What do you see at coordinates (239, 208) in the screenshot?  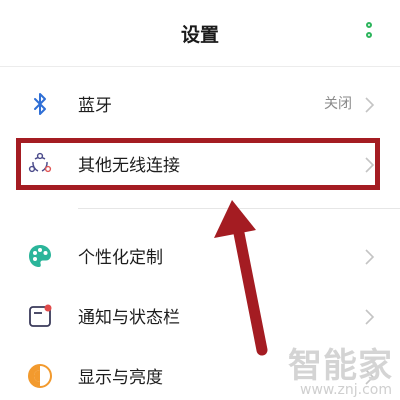 I see `section-divider` at bounding box center [239, 208].